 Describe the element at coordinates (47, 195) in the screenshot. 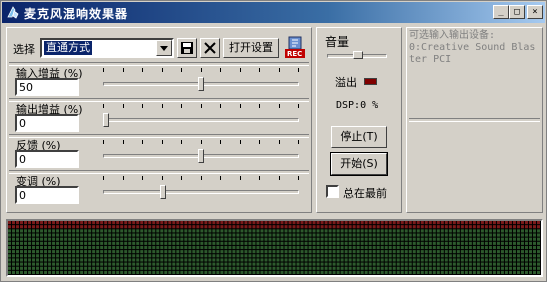

I see `pitch-field: 0` at that location.